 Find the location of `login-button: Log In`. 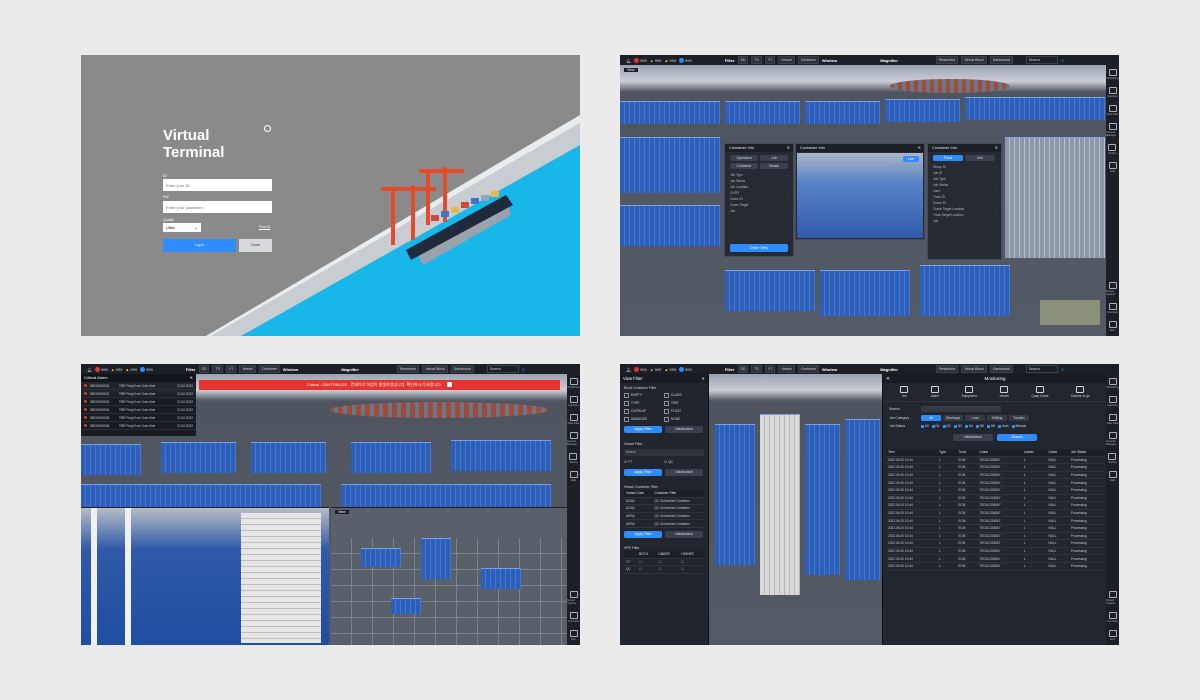

login-button: Log In is located at coordinates (199, 245).